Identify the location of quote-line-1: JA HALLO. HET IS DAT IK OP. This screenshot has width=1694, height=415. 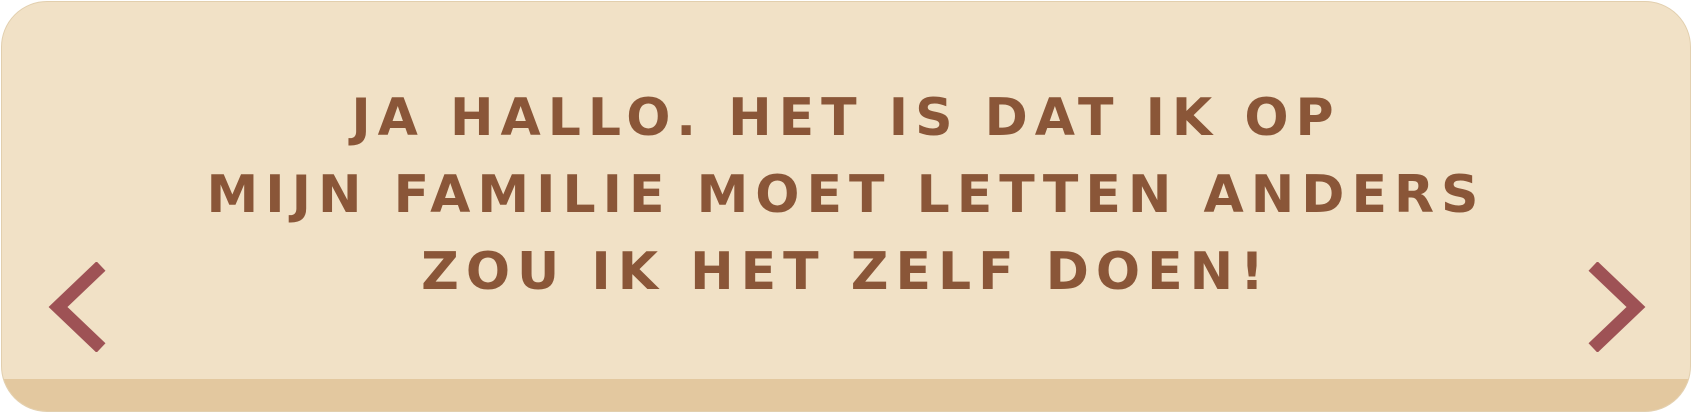
(846, 118).